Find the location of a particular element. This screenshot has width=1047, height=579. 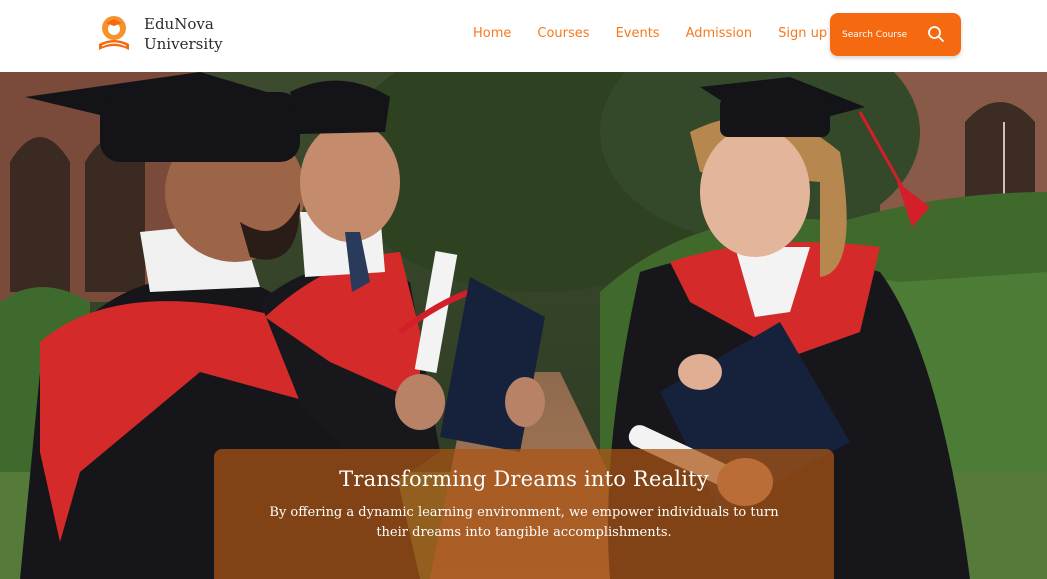

nav-courses: Courses is located at coordinates (563, 33).